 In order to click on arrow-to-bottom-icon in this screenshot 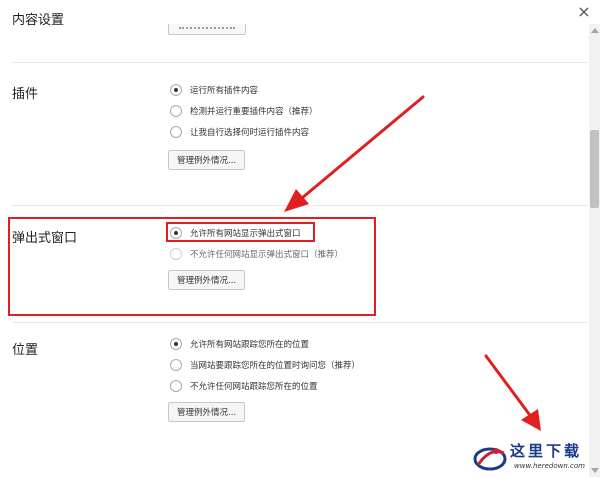, I will do `click(512, 392)`.